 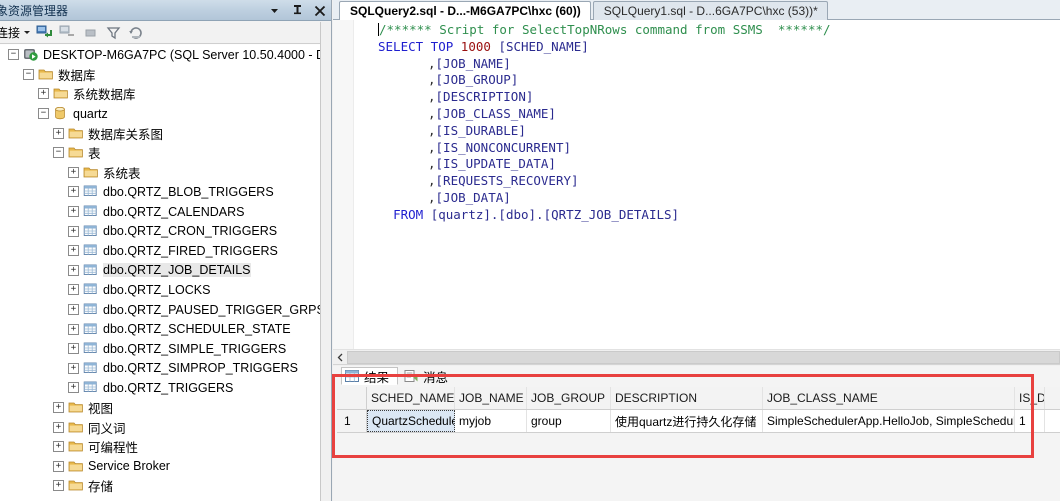 I want to click on grid-cell: myjob, so click(x=491, y=421).